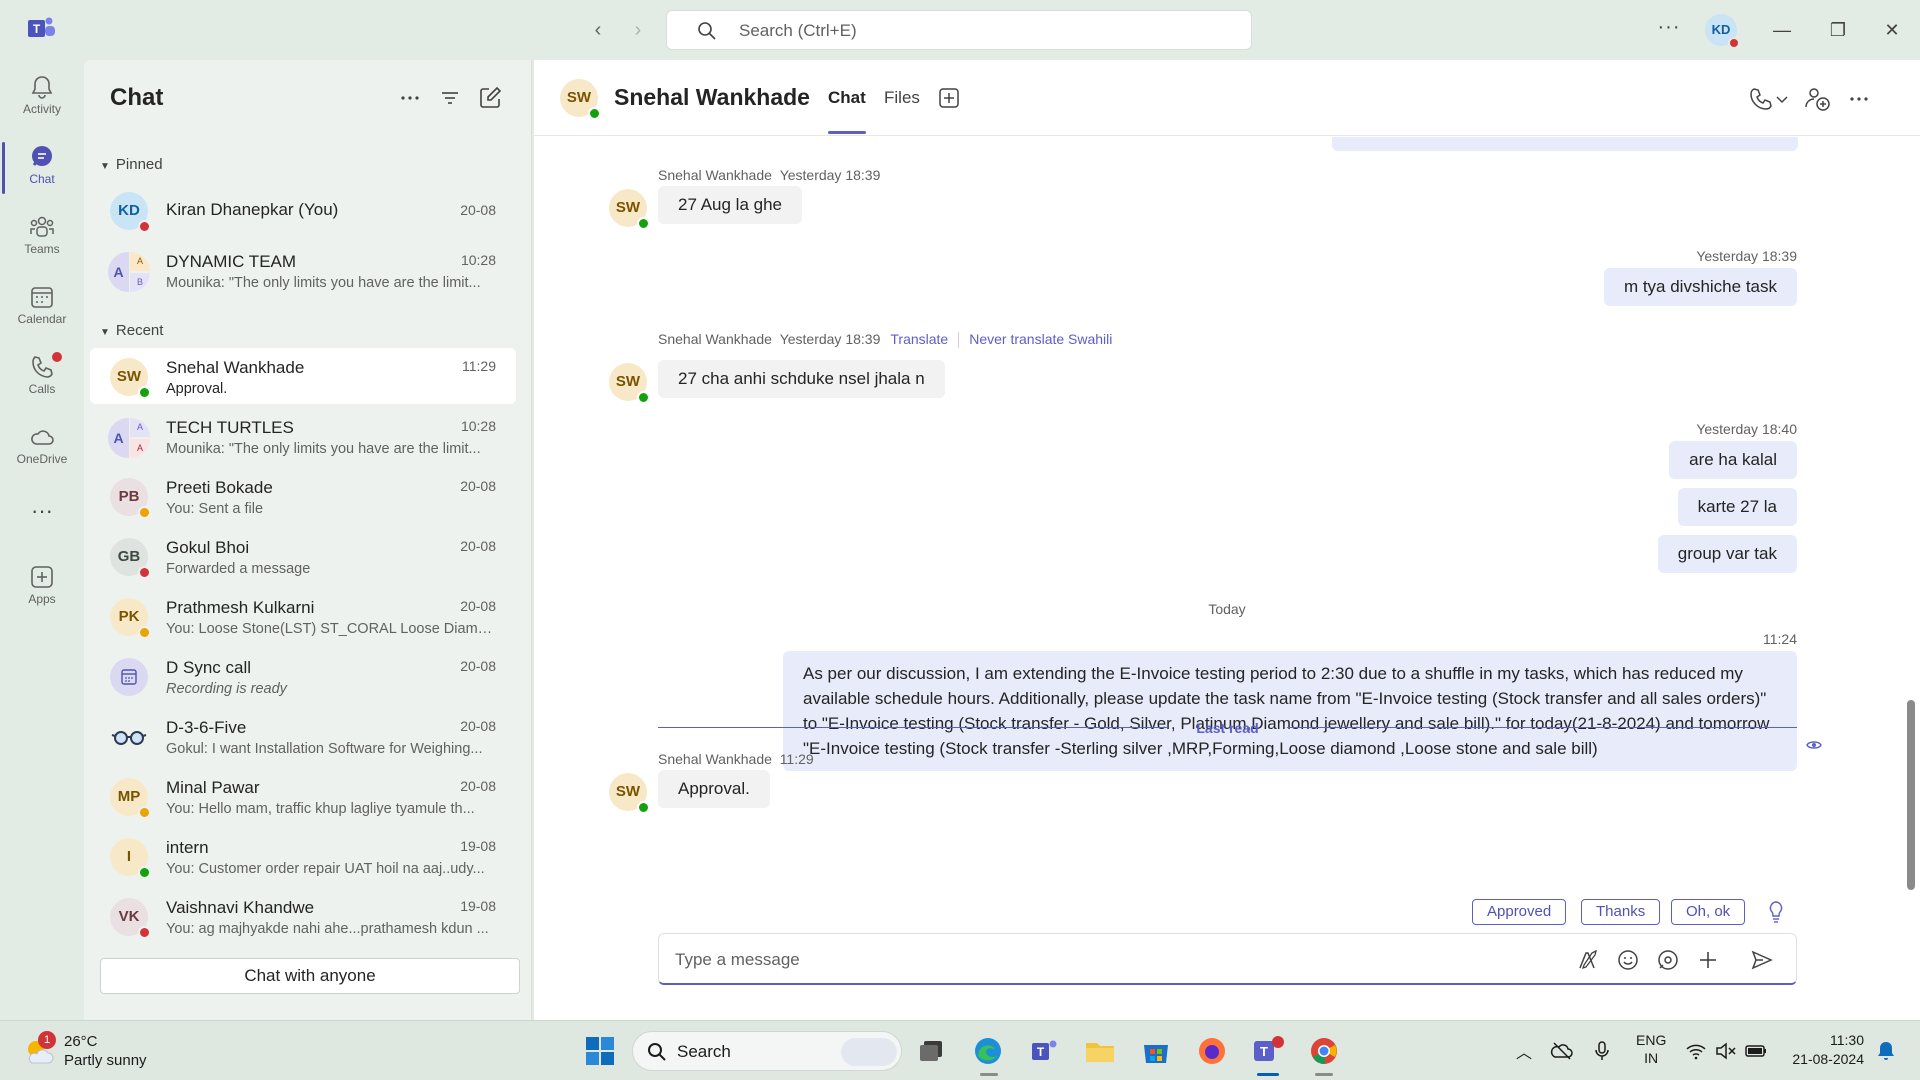 The height and width of the screenshot is (1080, 1920). What do you see at coordinates (42, 167) in the screenshot?
I see `rail-item-chat: Chat` at bounding box center [42, 167].